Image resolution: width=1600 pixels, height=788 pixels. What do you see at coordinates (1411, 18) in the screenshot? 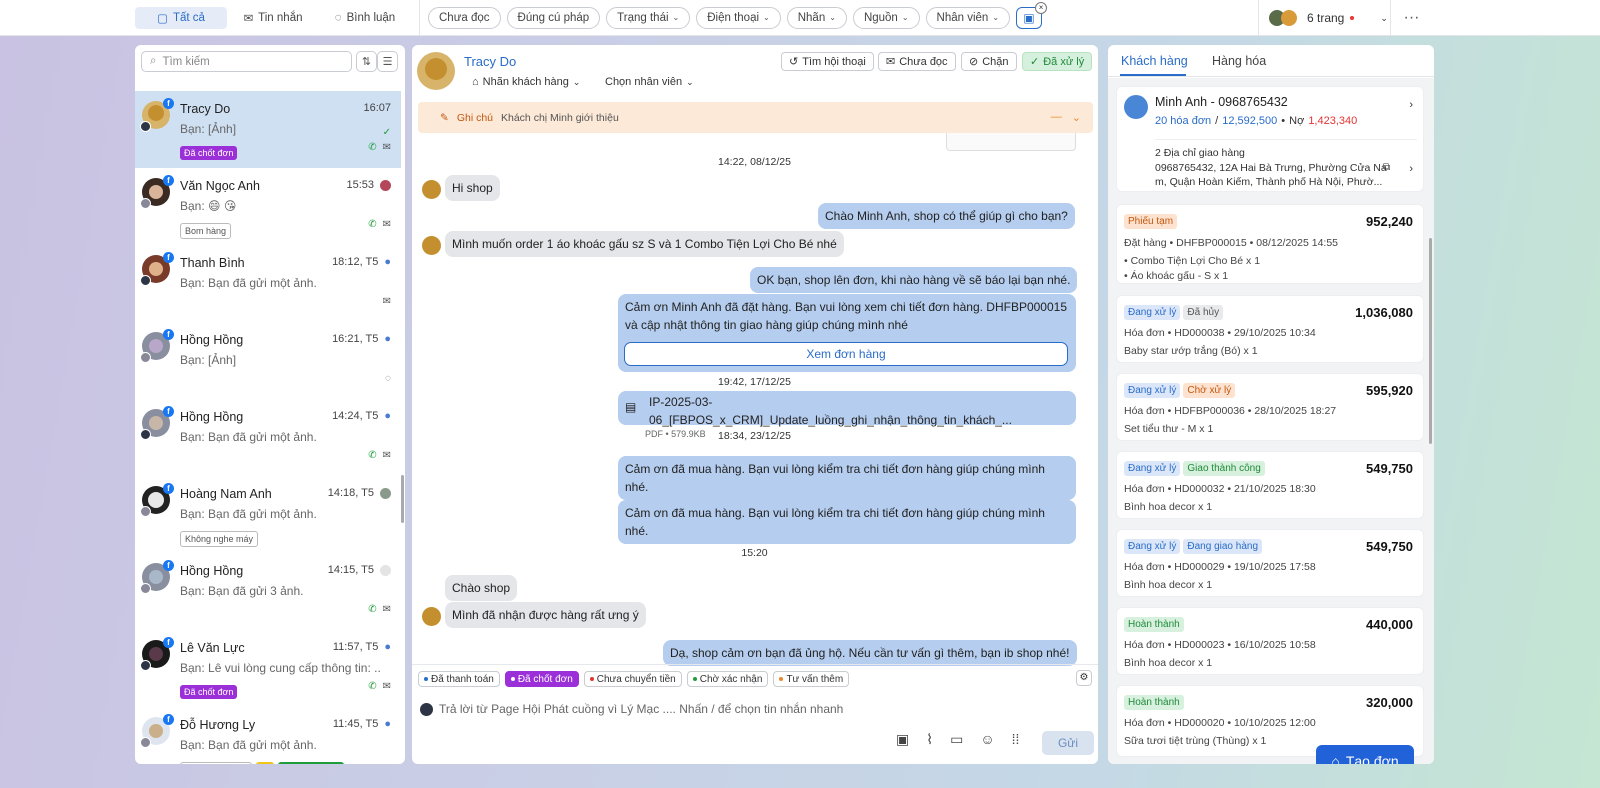
I see `more-menu-button: ···` at bounding box center [1411, 18].